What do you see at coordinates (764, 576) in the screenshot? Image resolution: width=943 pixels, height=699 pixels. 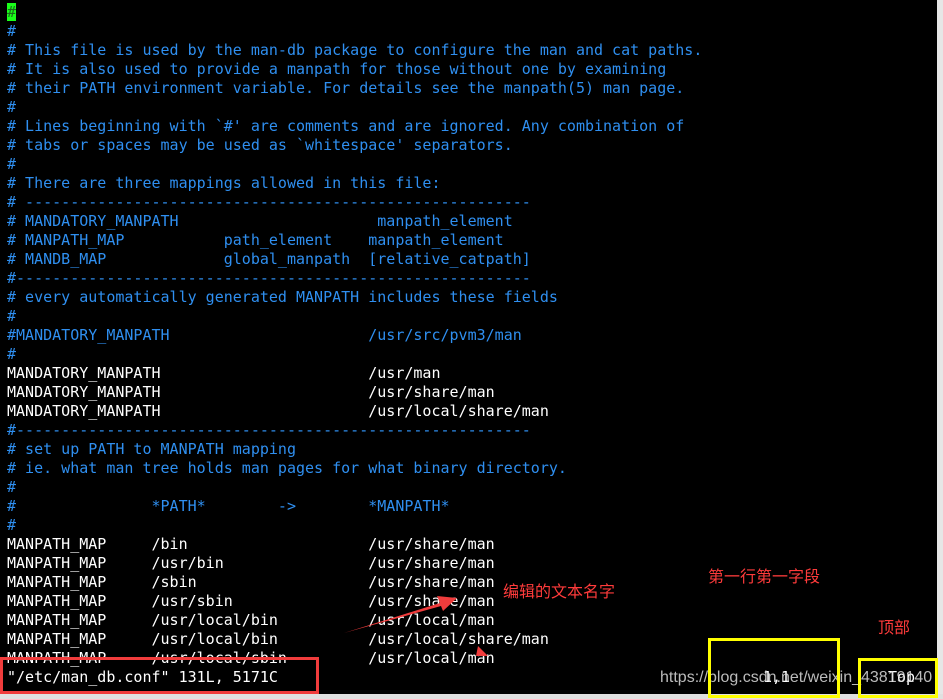 I see `annotation-position-label: 第一行第一字段` at bounding box center [764, 576].